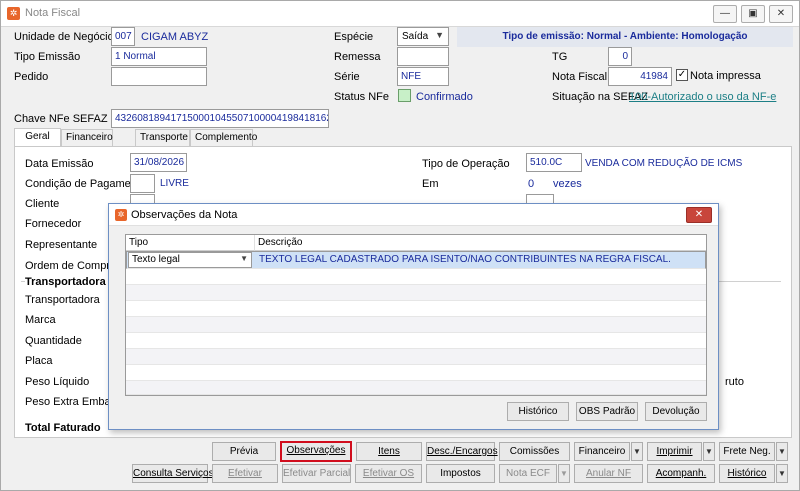 This screenshot has width=800, height=491. What do you see at coordinates (61, 245) in the screenshot?
I see `representante-label: Representante` at bounding box center [61, 245].